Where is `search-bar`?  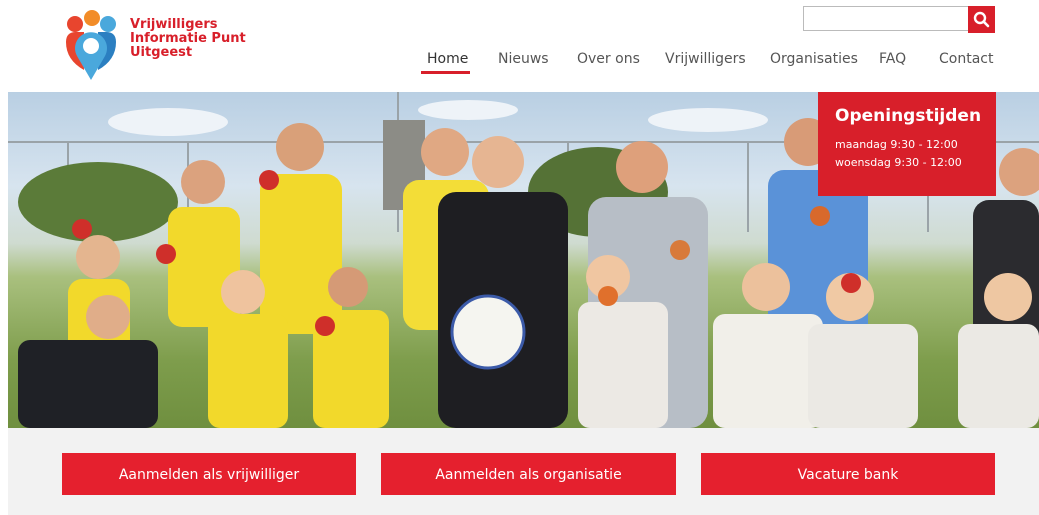 search-bar is located at coordinates (899, 19).